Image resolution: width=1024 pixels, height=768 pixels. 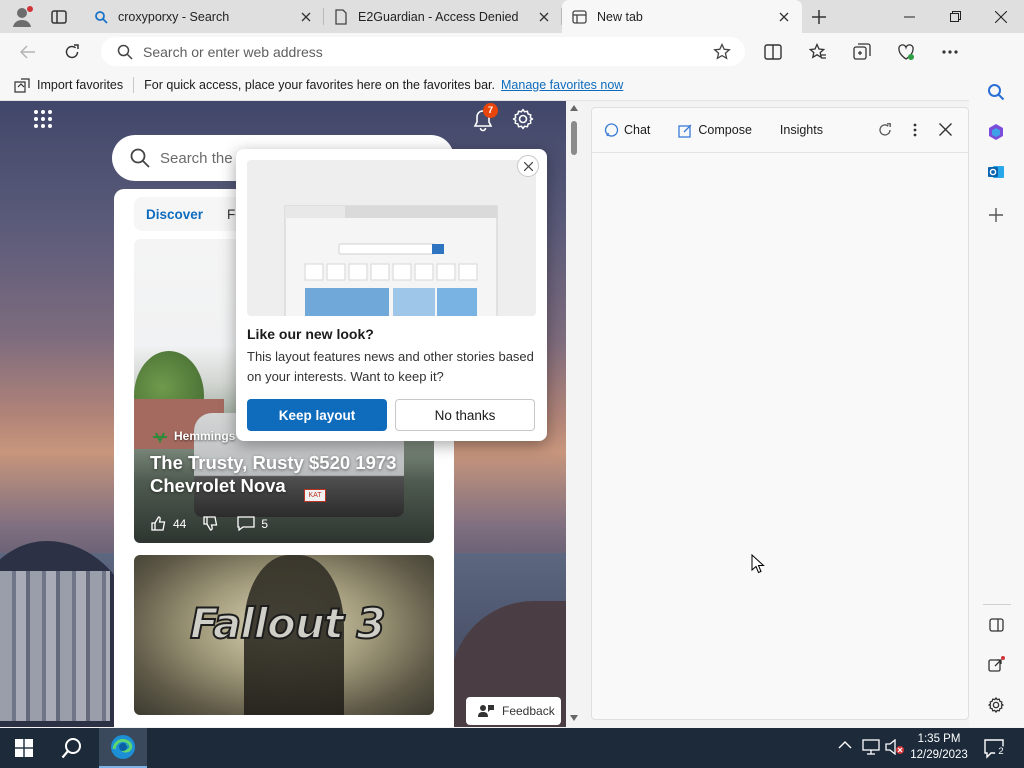 I want to click on show-hidden-icons-button, so click(x=845, y=744).